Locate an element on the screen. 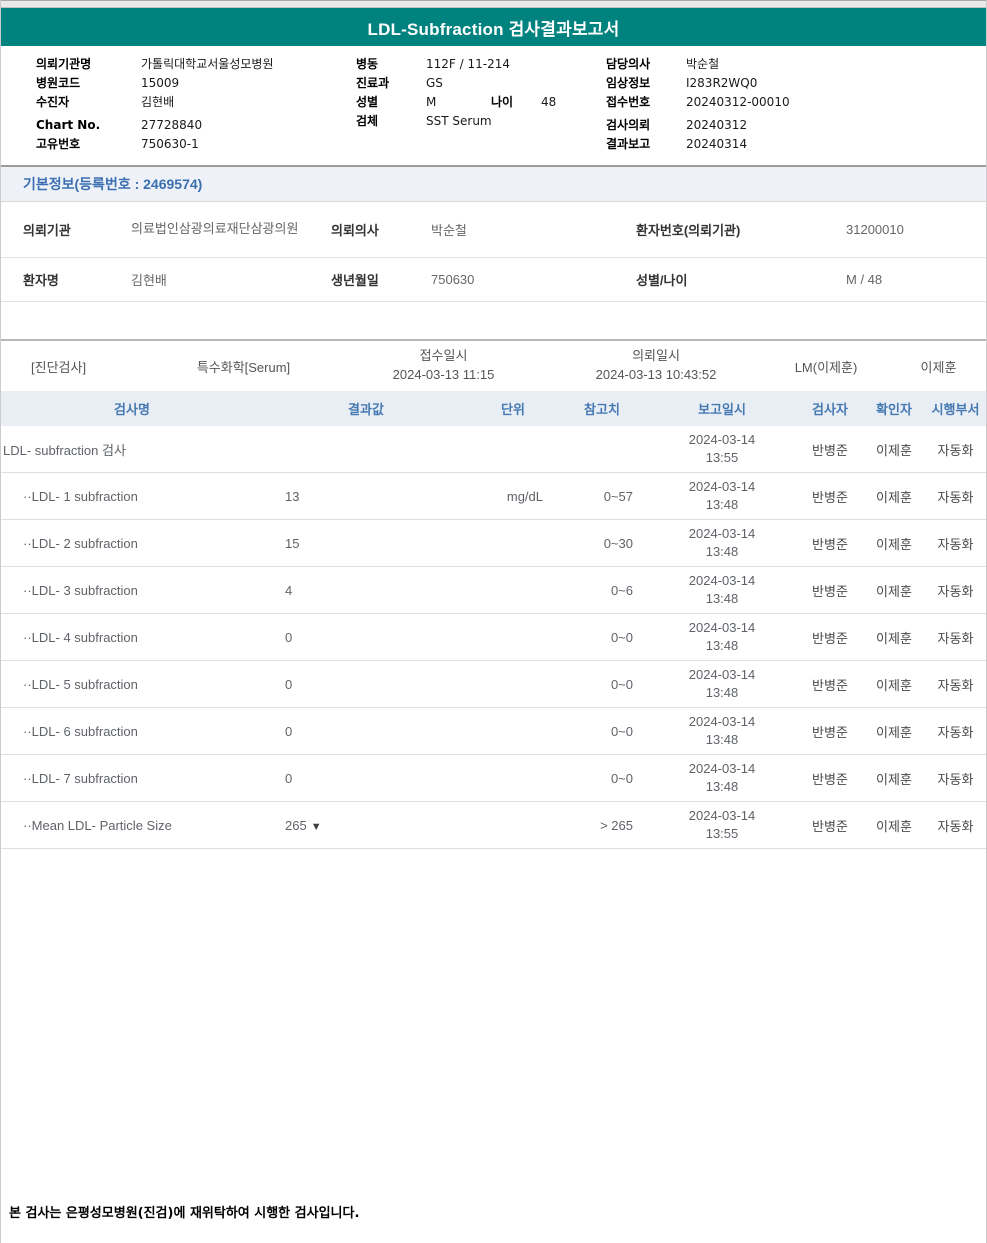  result-value: 13 is located at coordinates (292, 496).